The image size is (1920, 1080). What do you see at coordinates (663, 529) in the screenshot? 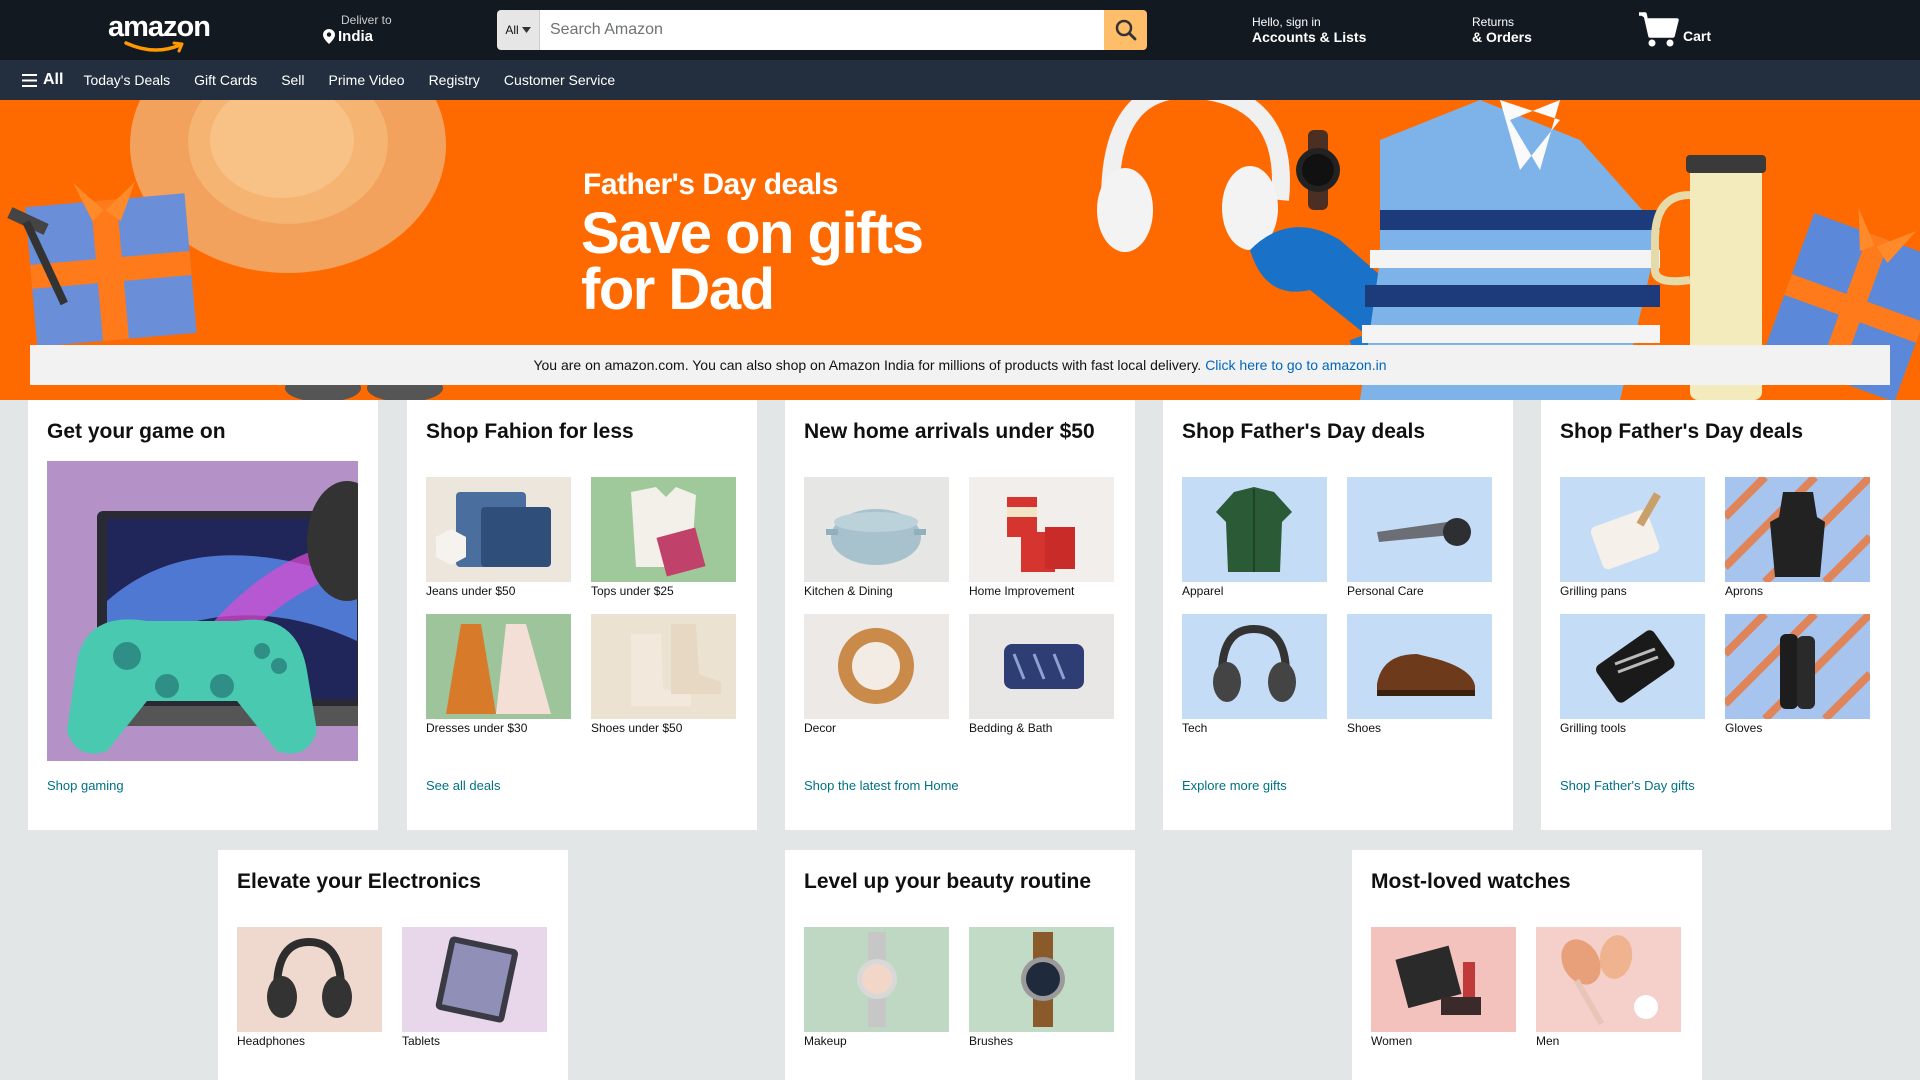
I see `tops-image` at bounding box center [663, 529].